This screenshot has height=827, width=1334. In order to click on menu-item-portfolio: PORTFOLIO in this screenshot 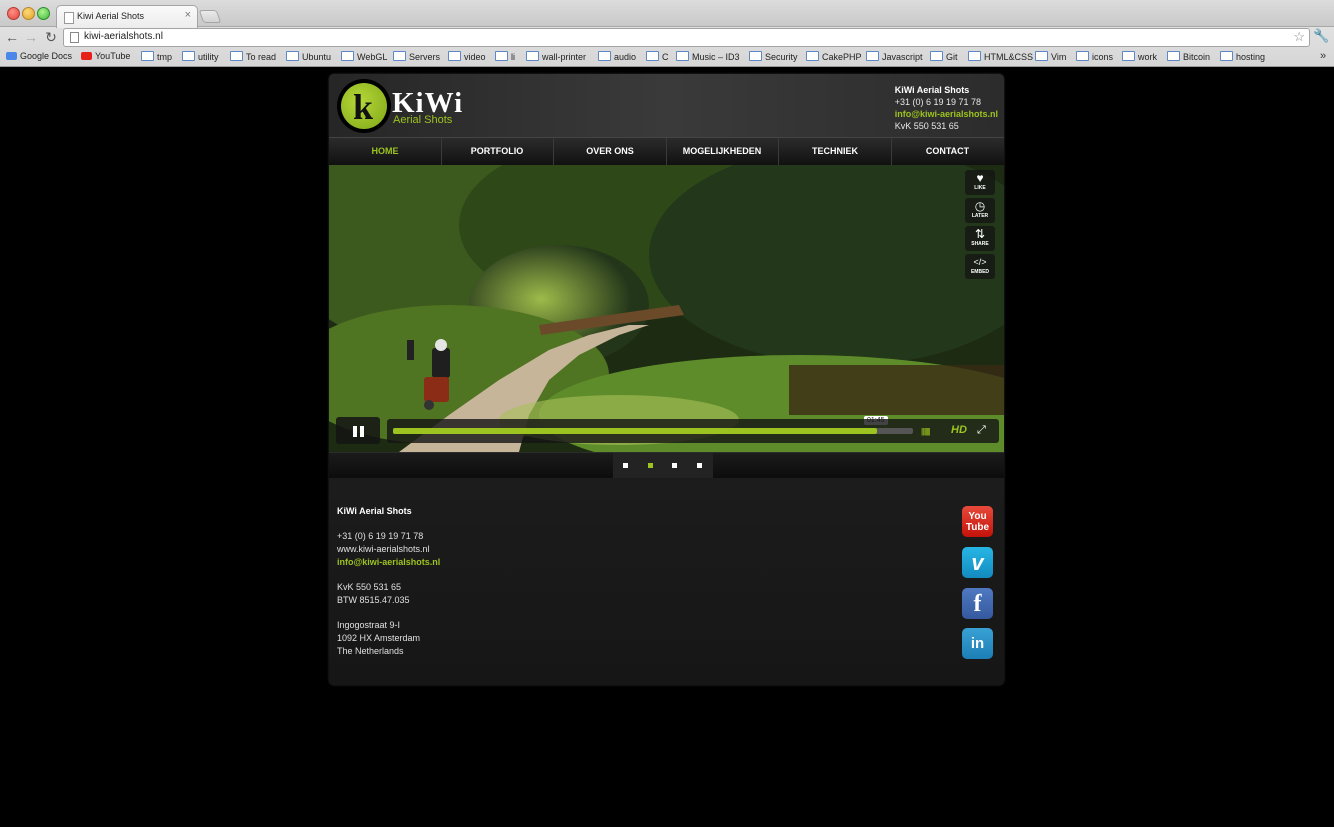, I will do `click(497, 151)`.